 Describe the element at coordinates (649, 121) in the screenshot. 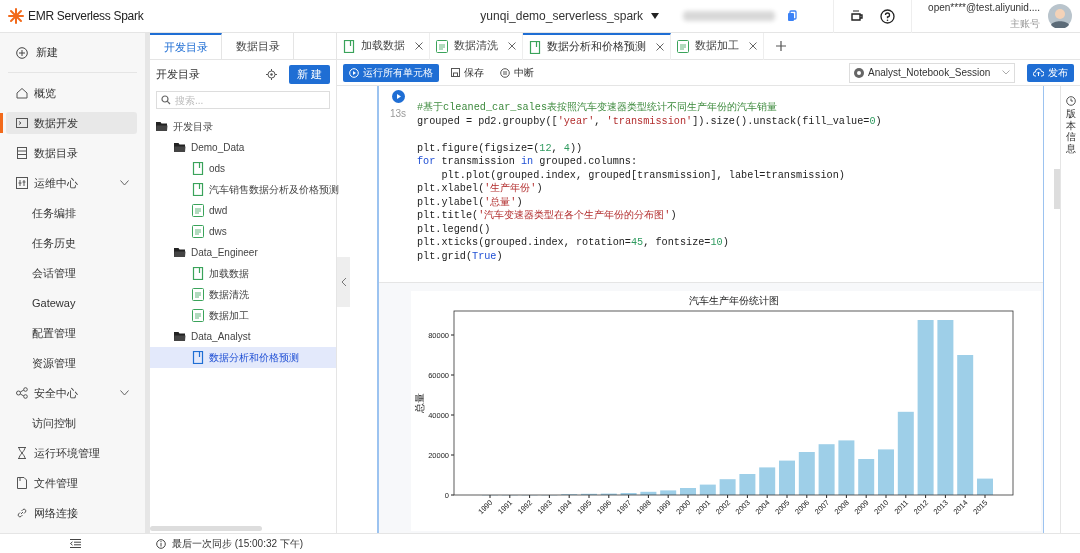

I see `code-line: grouped = pd2.groupby(['year', 'transmission']).size().unstack(fill_value=0)` at that location.